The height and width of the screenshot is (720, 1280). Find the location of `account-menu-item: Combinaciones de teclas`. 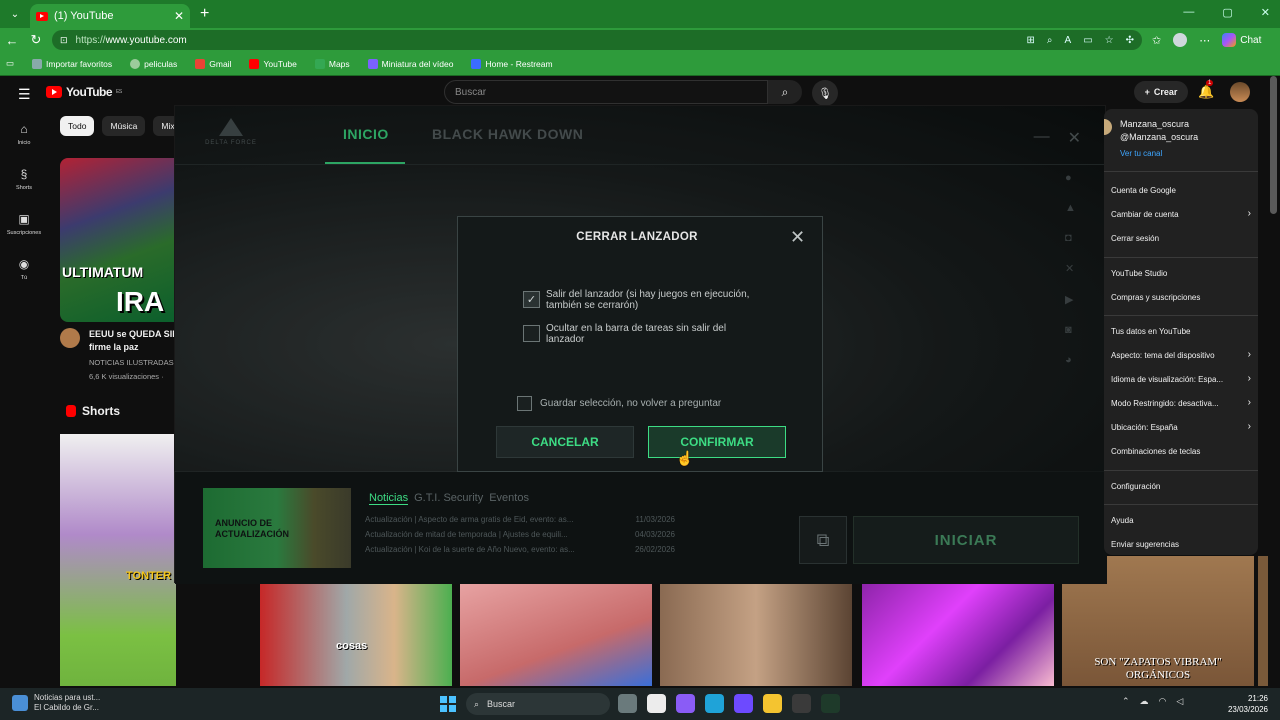

account-menu-item: Combinaciones de teclas is located at coordinates (1181, 451).